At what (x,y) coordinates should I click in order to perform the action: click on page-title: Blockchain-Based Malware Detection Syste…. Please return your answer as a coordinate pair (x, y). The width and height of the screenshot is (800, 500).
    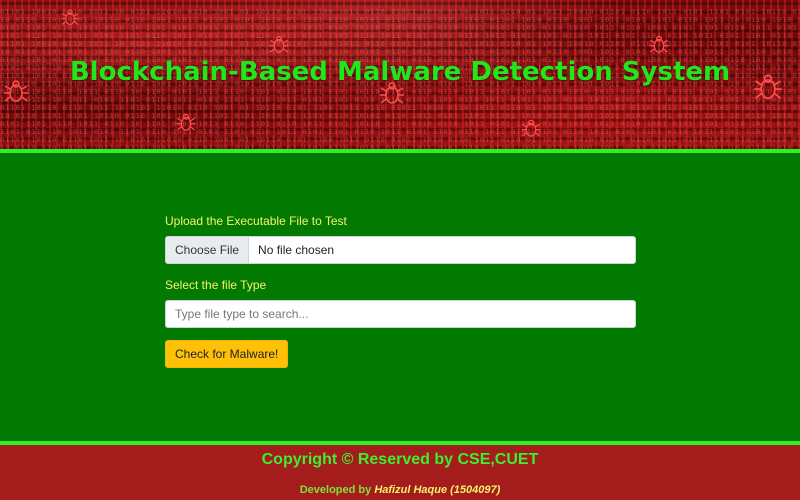
    Looking at the image, I should click on (400, 72).